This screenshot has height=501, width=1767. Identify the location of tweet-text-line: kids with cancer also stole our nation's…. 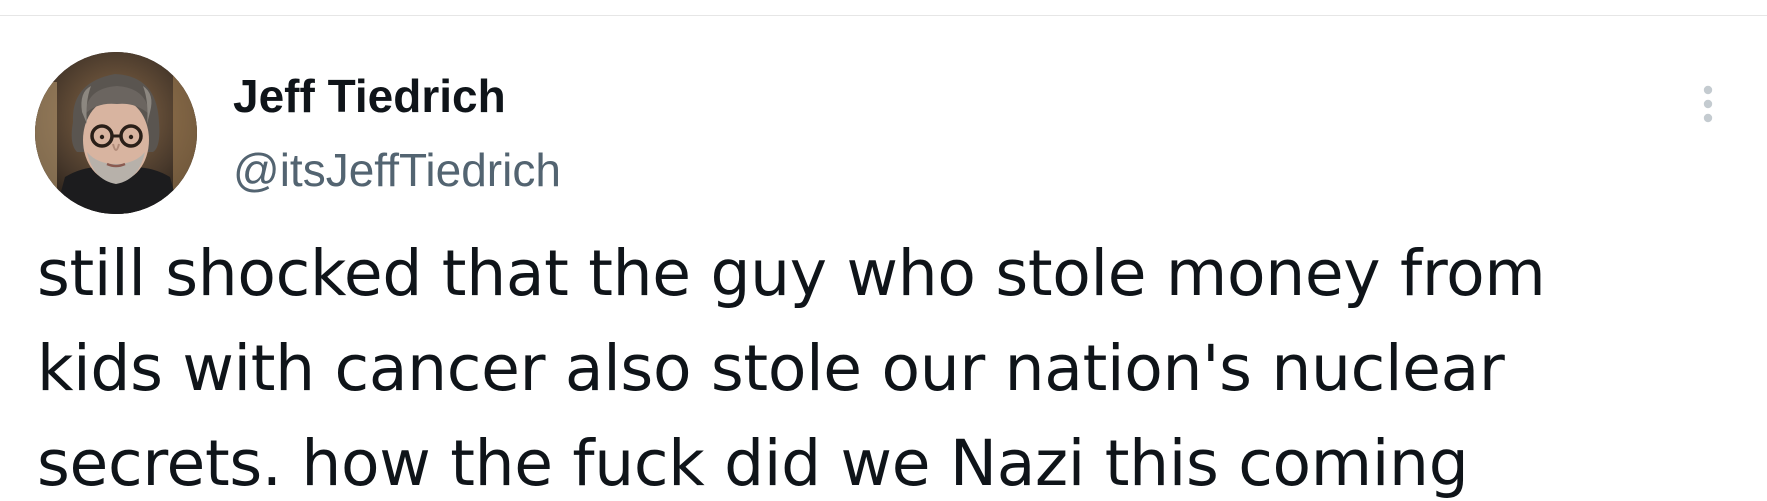
(771, 368).